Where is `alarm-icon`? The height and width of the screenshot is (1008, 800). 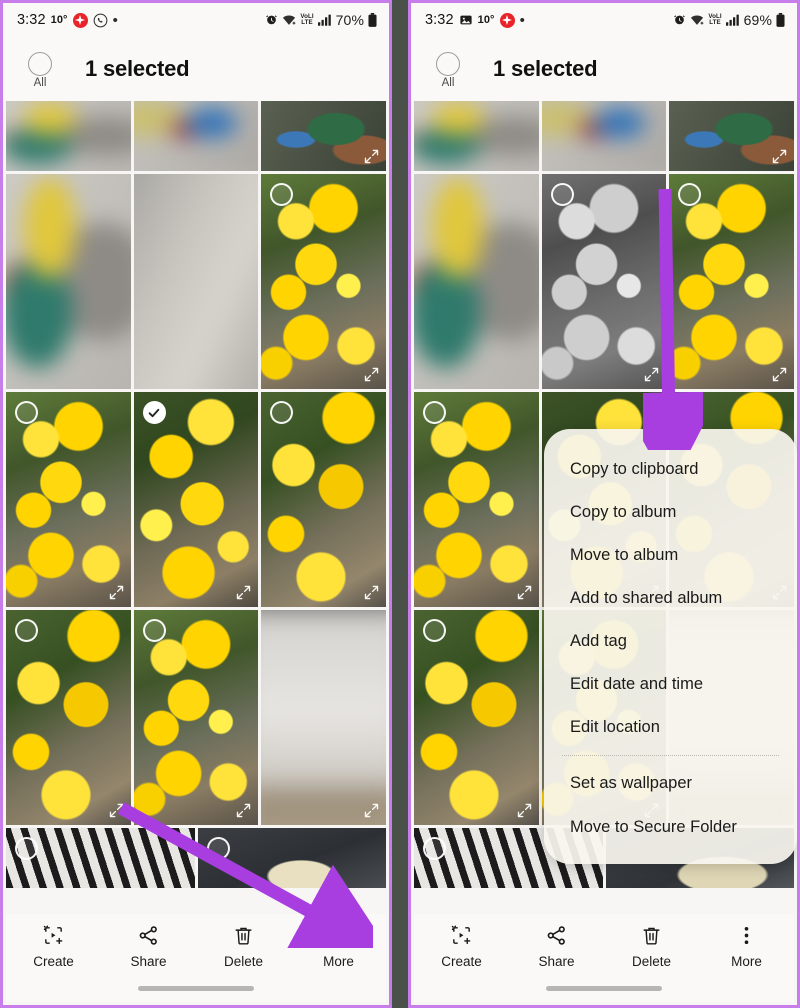 alarm-icon is located at coordinates (271, 20).